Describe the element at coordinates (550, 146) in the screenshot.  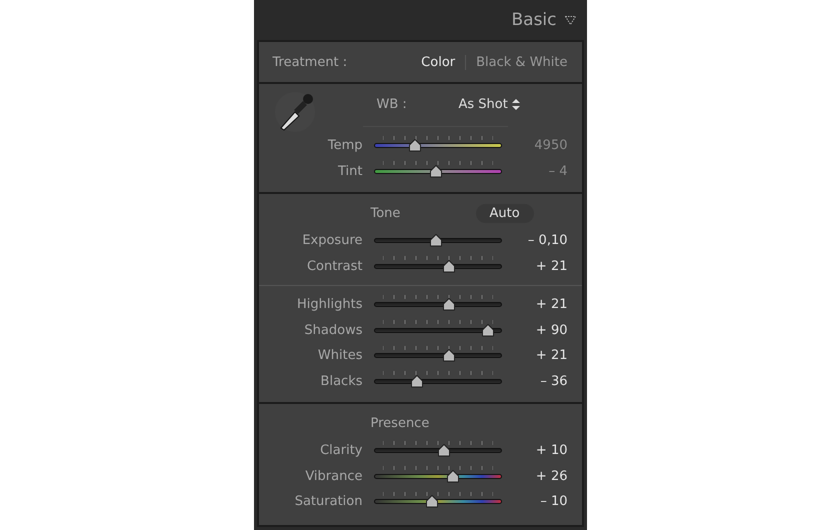
I see `slider-value: 4950` at that location.